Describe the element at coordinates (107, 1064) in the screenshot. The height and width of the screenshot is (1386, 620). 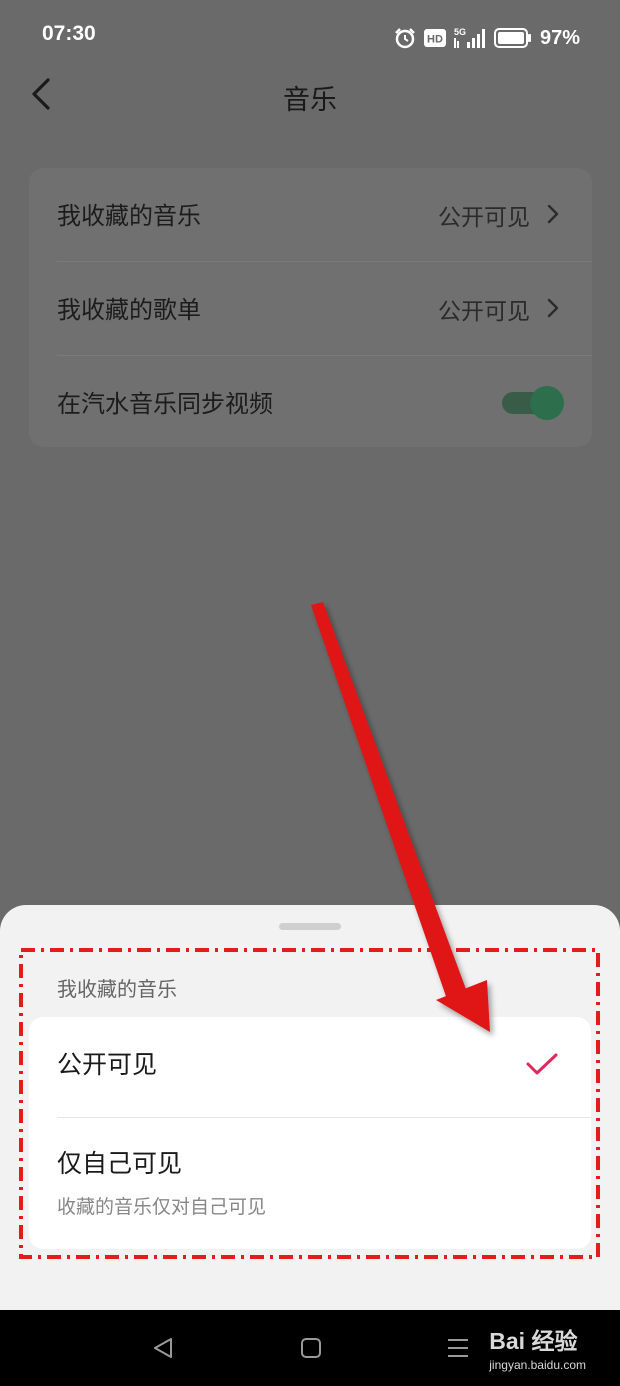
I see `option-label: 公开可见` at that location.